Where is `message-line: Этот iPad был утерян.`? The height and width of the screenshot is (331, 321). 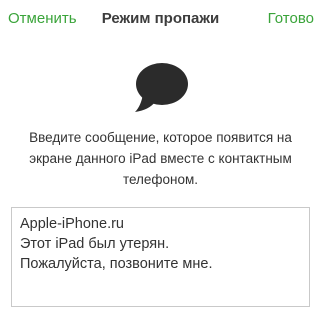
message-line: Этот iPad был утерян. is located at coordinates (95, 244).